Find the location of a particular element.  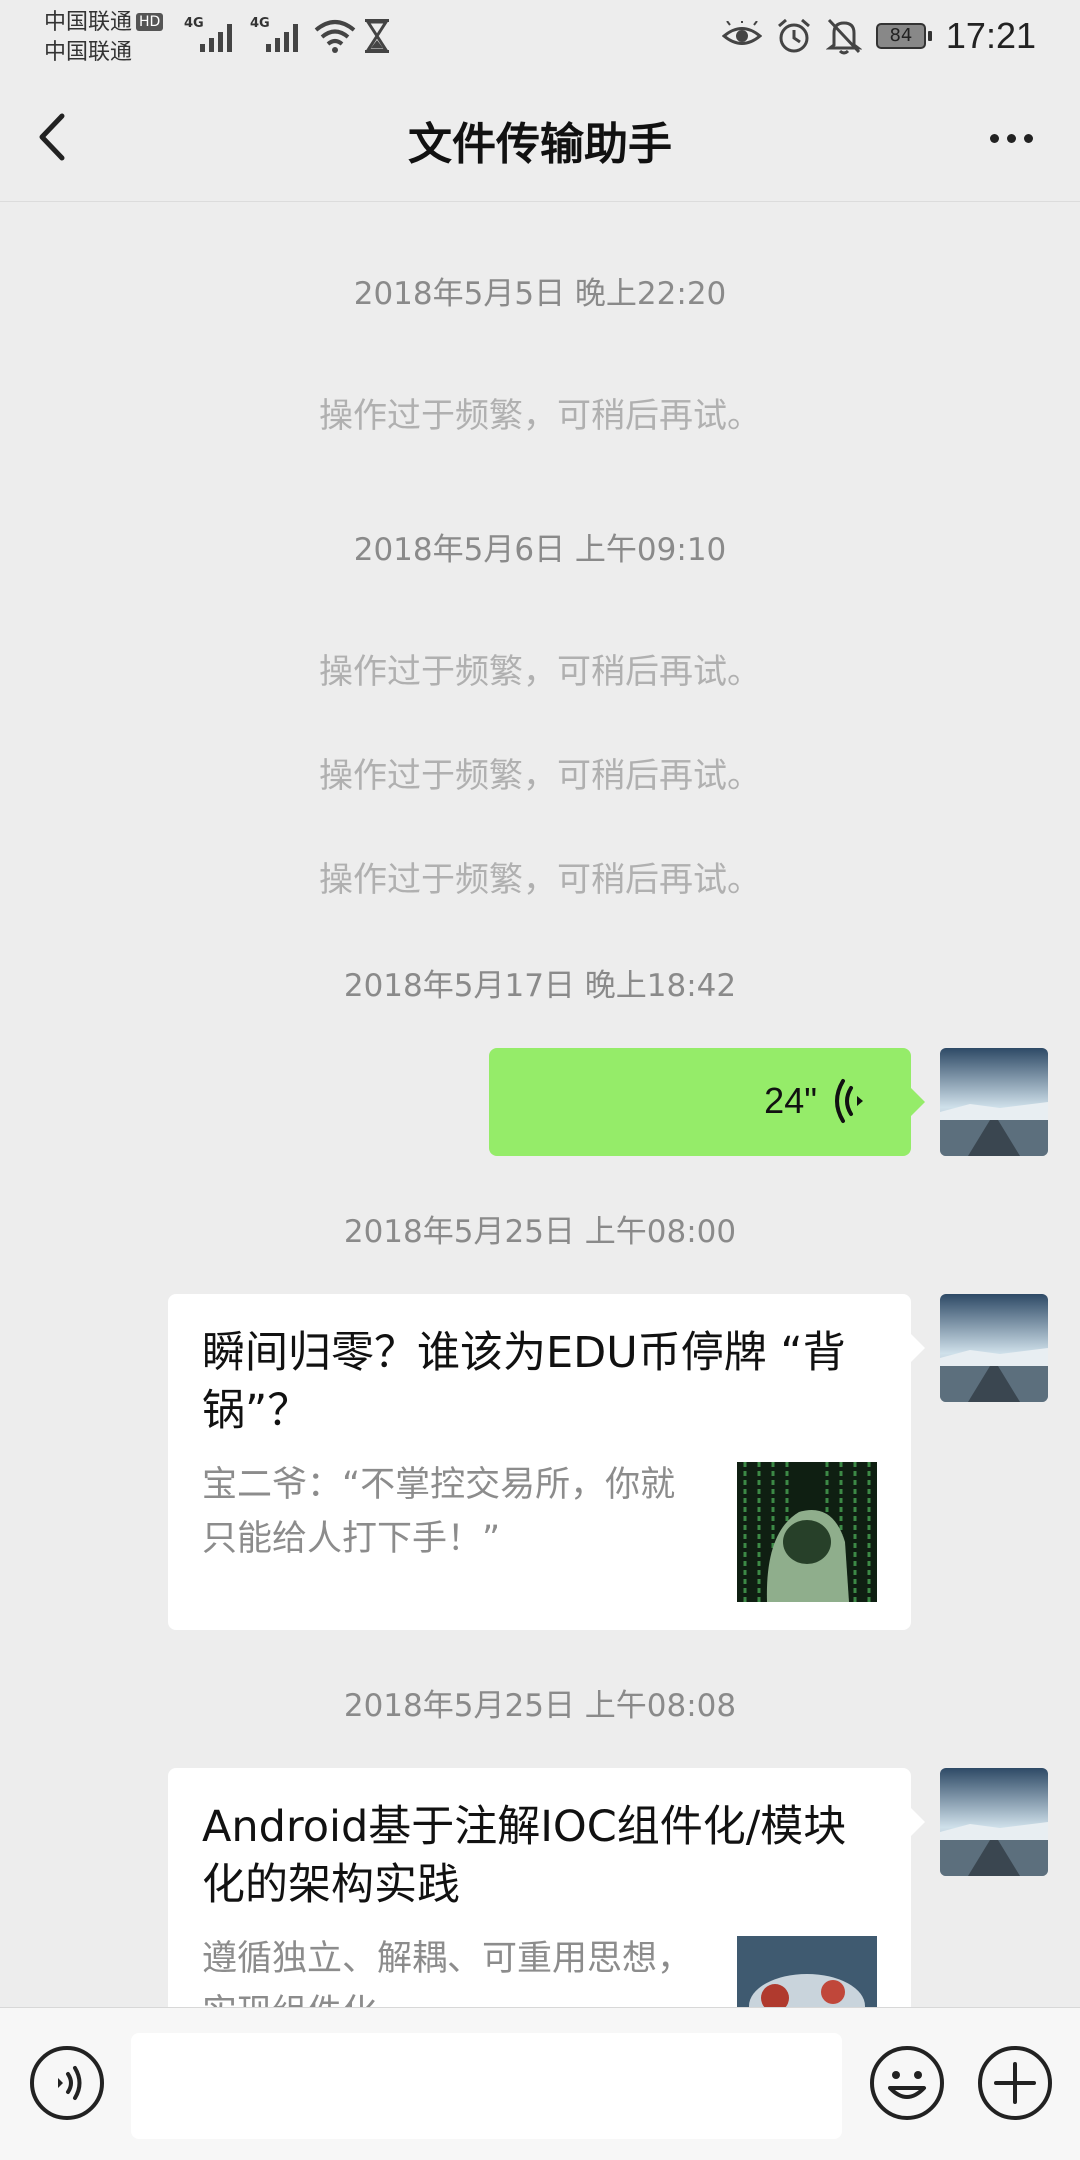

article-description: 遵循独立、解耦、可重用思想，实现组件化 is located at coordinates (447, 1973).